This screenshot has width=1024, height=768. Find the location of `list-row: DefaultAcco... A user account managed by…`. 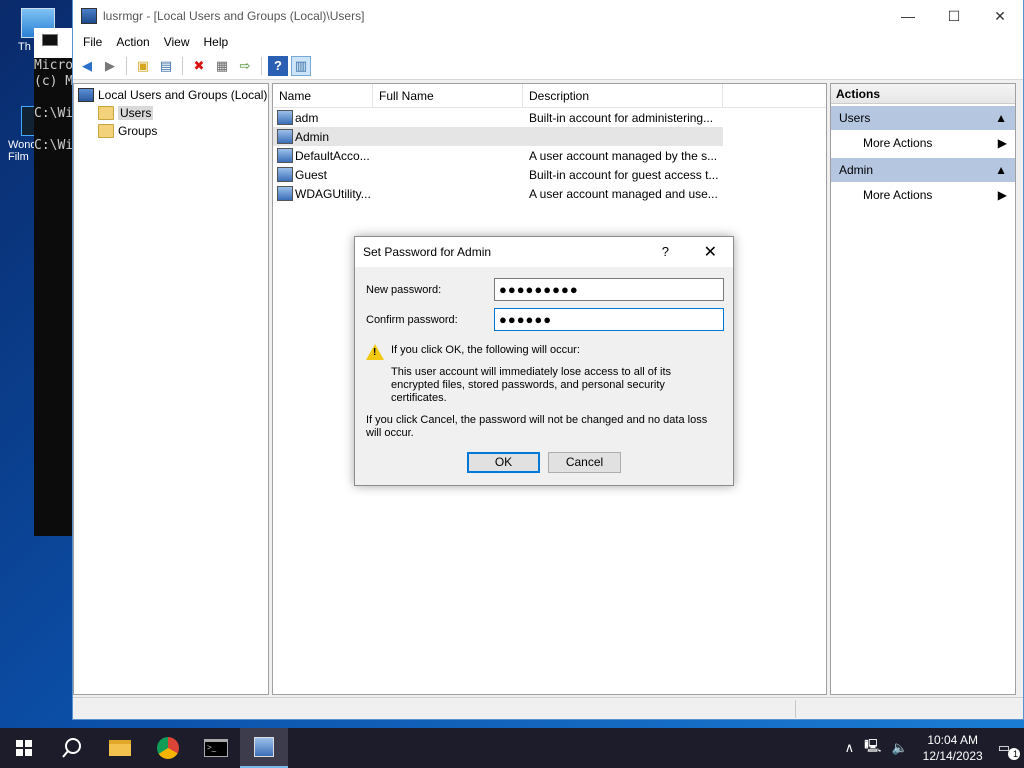

list-row: DefaultAcco... A user account managed by… is located at coordinates (549, 155).